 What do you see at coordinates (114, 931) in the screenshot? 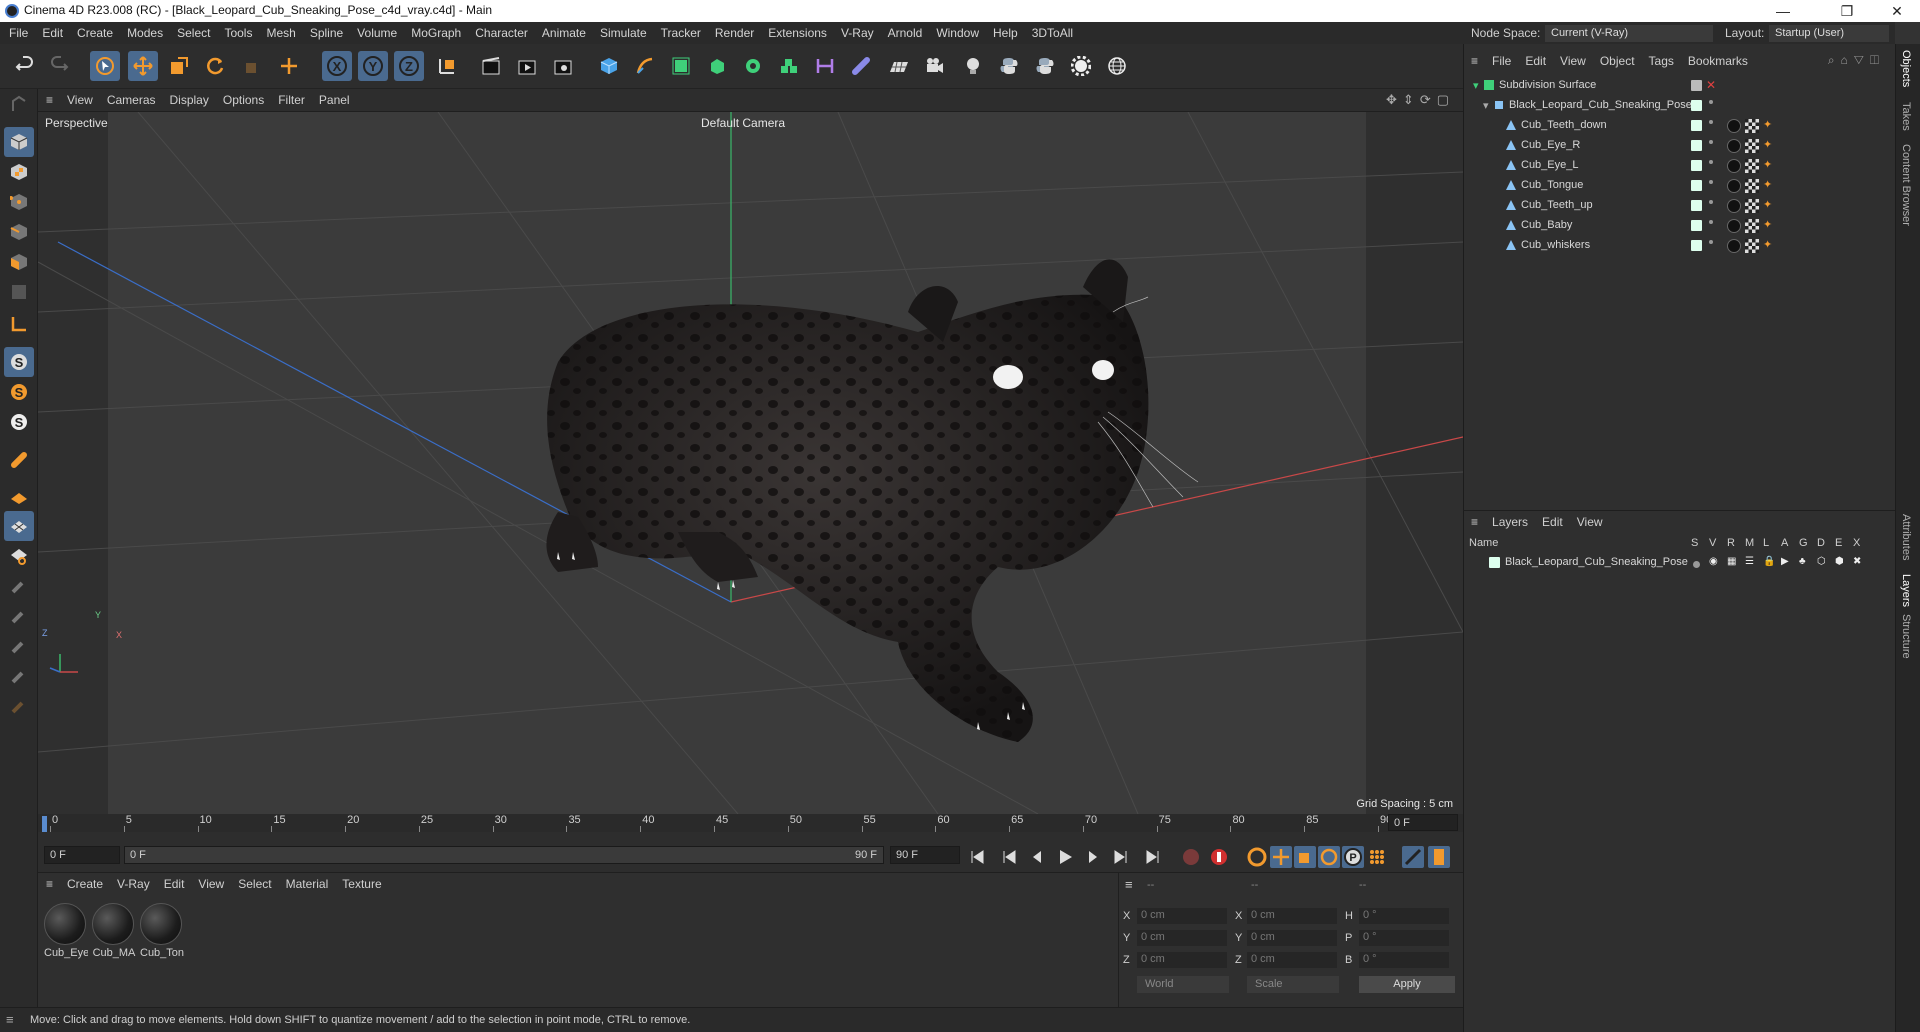
I see `material-swatch: Cub_MA` at bounding box center [114, 931].